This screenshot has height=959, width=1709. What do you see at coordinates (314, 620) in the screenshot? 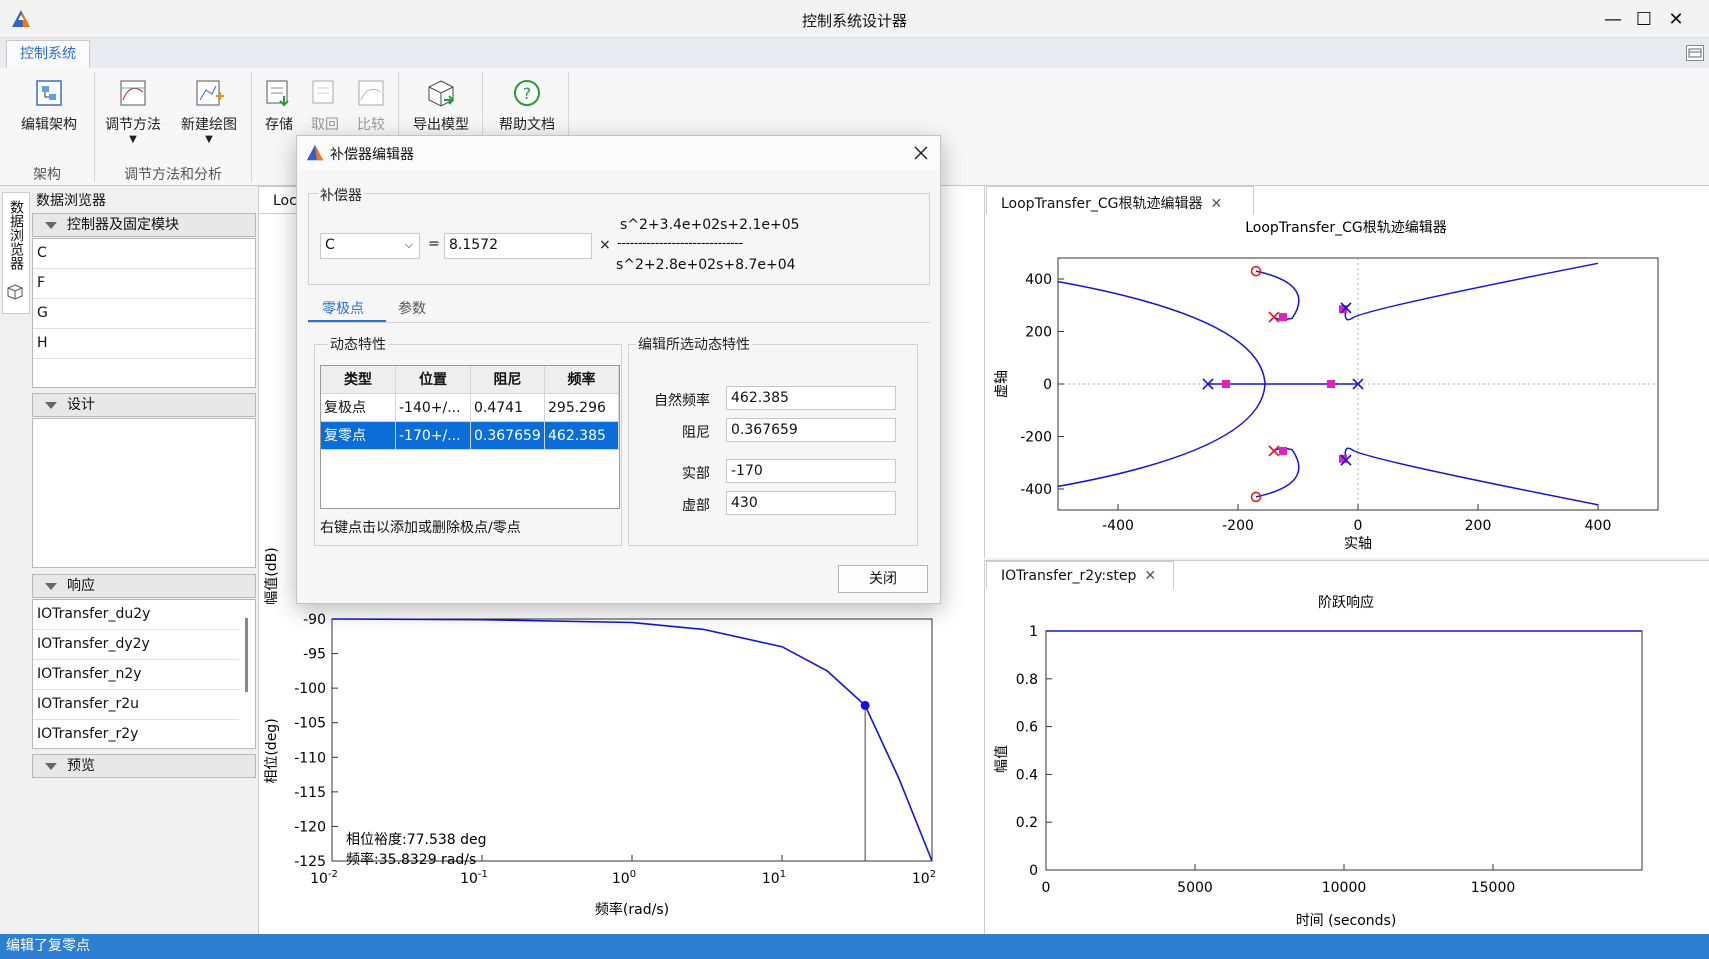
I see `phase-tick-label: -90` at bounding box center [314, 620].